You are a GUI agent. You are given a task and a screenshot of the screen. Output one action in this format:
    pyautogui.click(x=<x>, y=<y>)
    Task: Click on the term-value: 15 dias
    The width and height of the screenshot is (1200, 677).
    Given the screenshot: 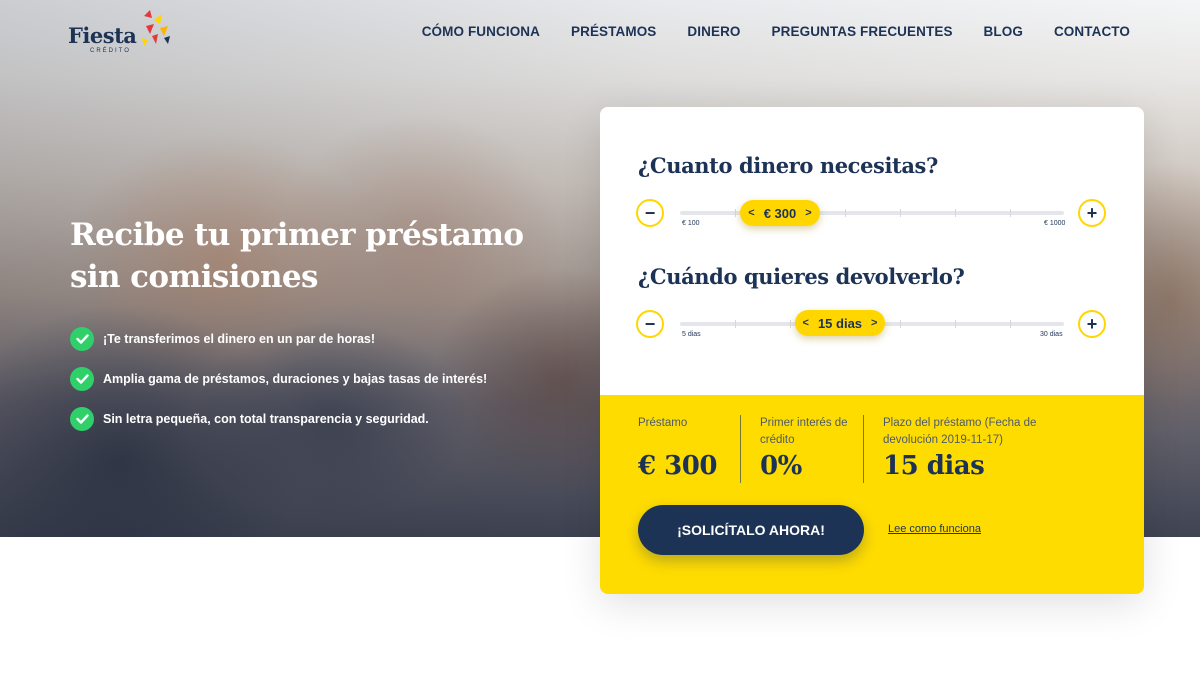 What is the action you would take?
    pyautogui.click(x=840, y=323)
    